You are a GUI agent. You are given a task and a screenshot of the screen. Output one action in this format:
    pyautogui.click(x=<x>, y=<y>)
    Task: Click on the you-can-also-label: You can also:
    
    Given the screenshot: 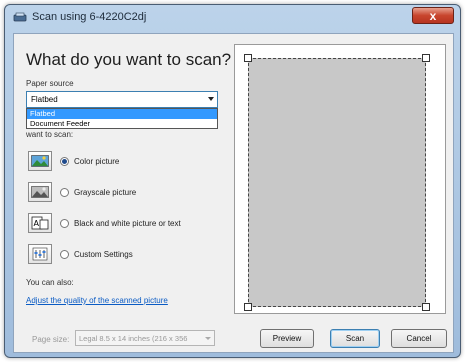 What is the action you would take?
    pyautogui.click(x=50, y=282)
    